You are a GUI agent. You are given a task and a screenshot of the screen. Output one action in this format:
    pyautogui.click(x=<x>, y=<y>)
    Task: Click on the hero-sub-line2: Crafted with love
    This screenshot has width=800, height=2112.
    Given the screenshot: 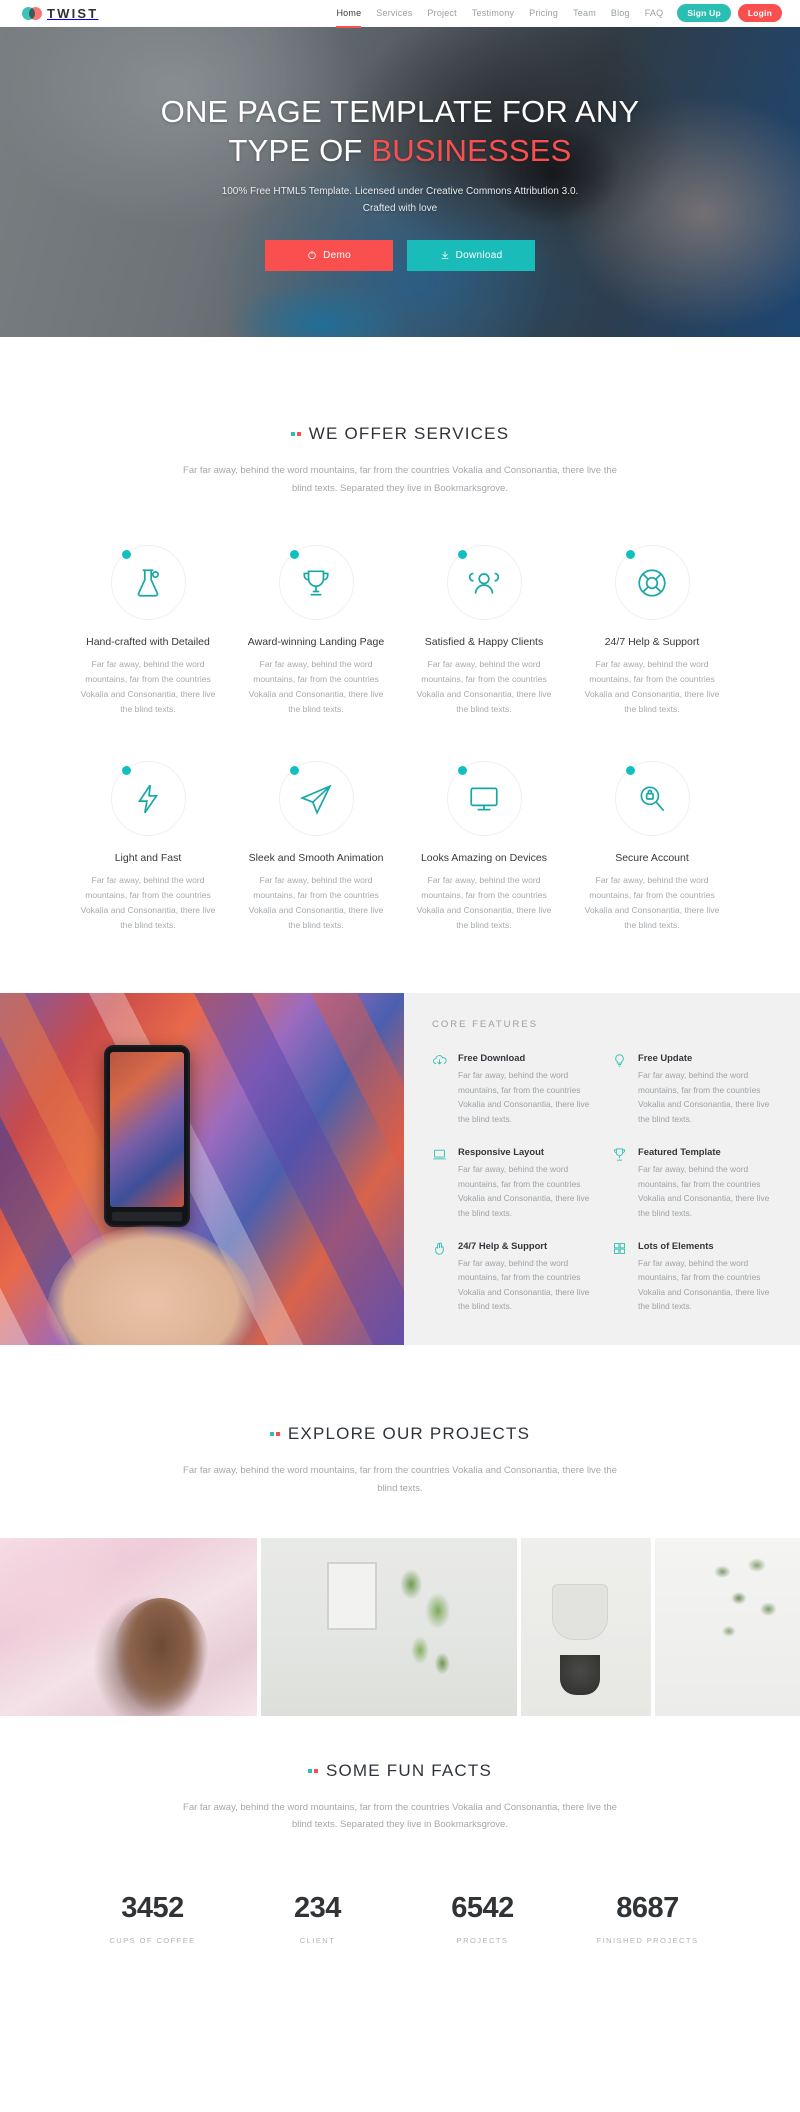 What is the action you would take?
    pyautogui.click(x=400, y=209)
    